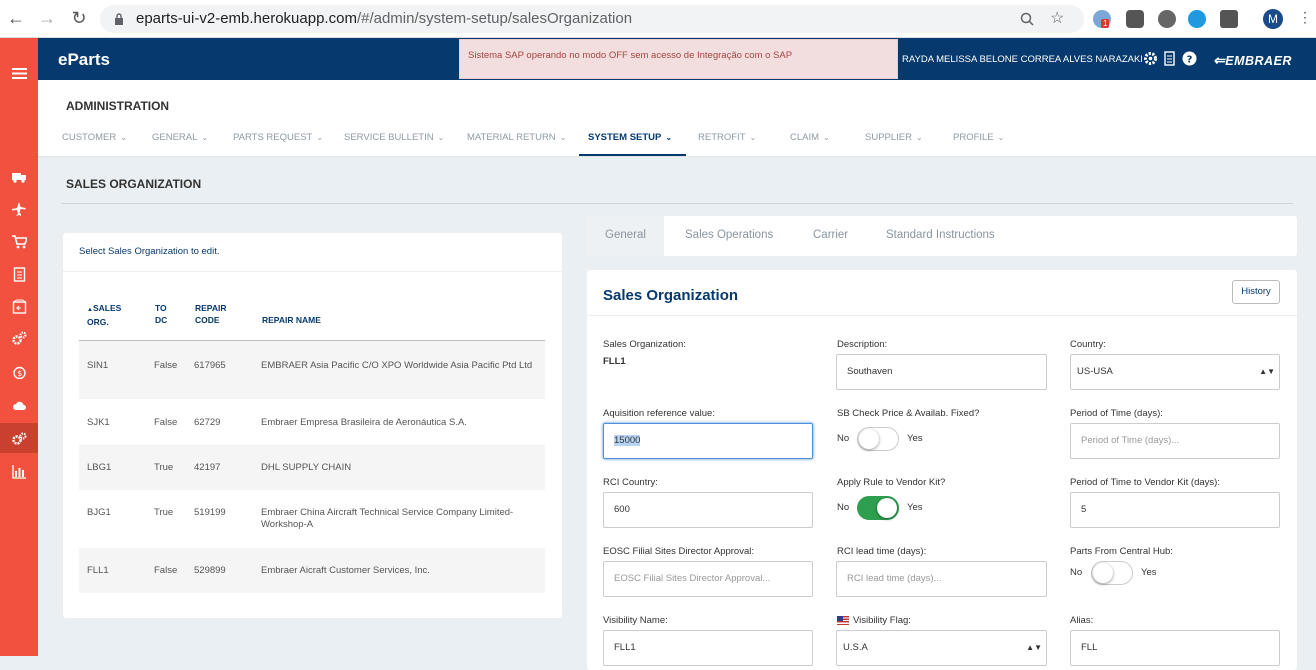 This screenshot has height=670, width=1316. Describe the element at coordinates (19, 241) in the screenshot. I see `cart-icon` at that location.